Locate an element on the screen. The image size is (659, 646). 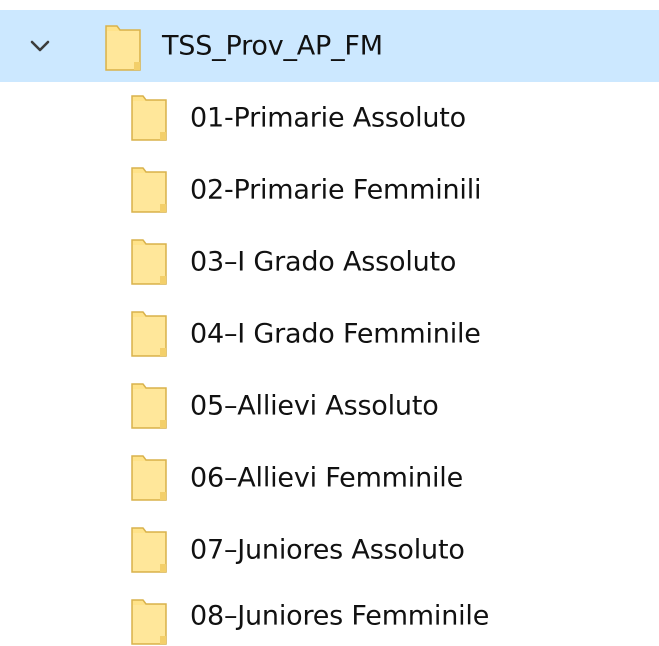
tree-node-folder: 05–Allievi Assoluto is located at coordinates (329, 406).